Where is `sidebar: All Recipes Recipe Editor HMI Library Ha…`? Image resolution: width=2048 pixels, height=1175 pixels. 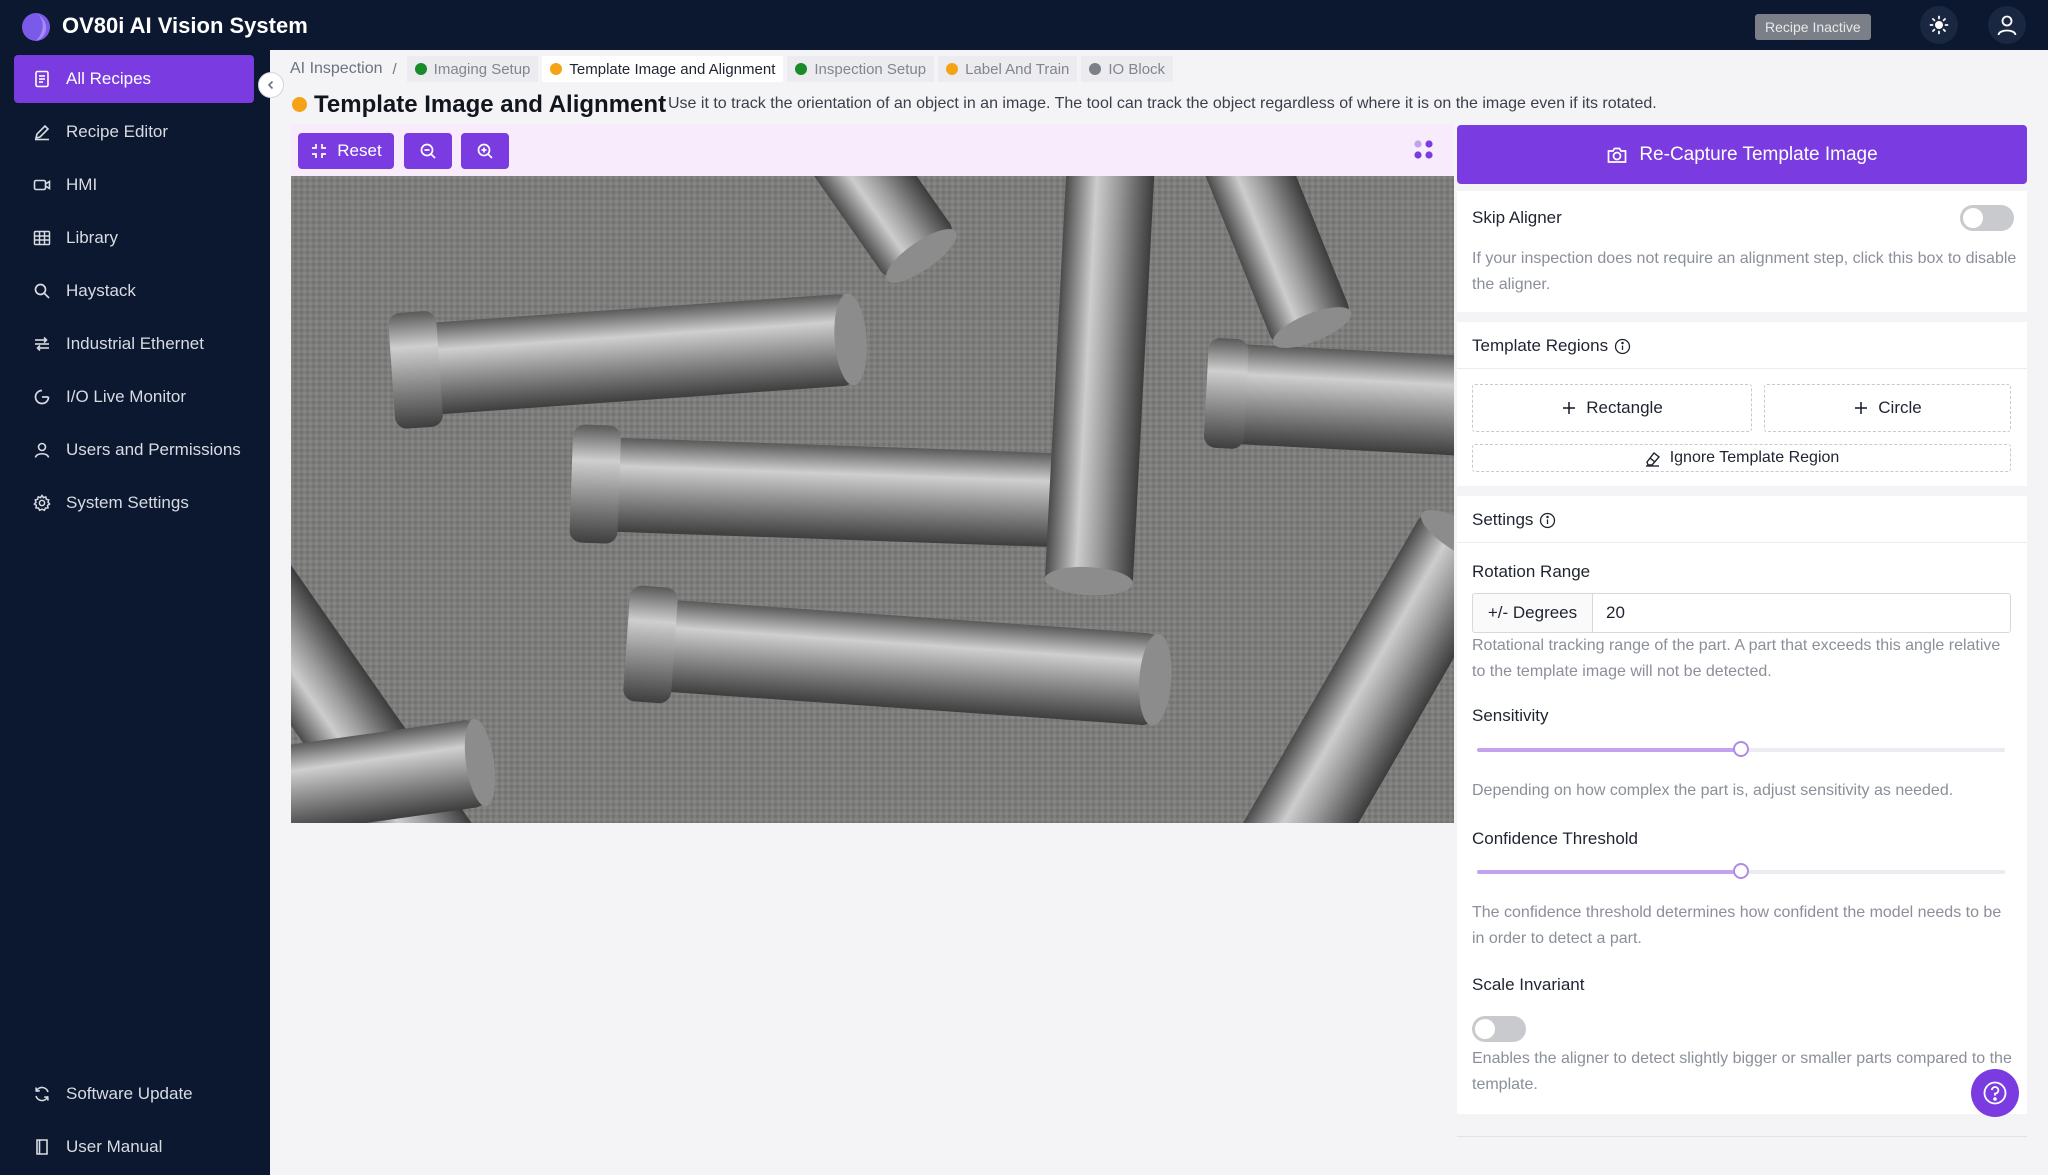 sidebar: All Recipes Recipe Editor HMI Library Ha… is located at coordinates (135, 612).